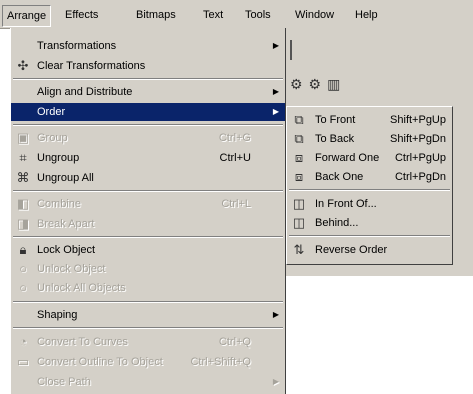  What do you see at coordinates (58, 158) in the screenshot?
I see `menu-item-label: Ungroup` at bounding box center [58, 158].